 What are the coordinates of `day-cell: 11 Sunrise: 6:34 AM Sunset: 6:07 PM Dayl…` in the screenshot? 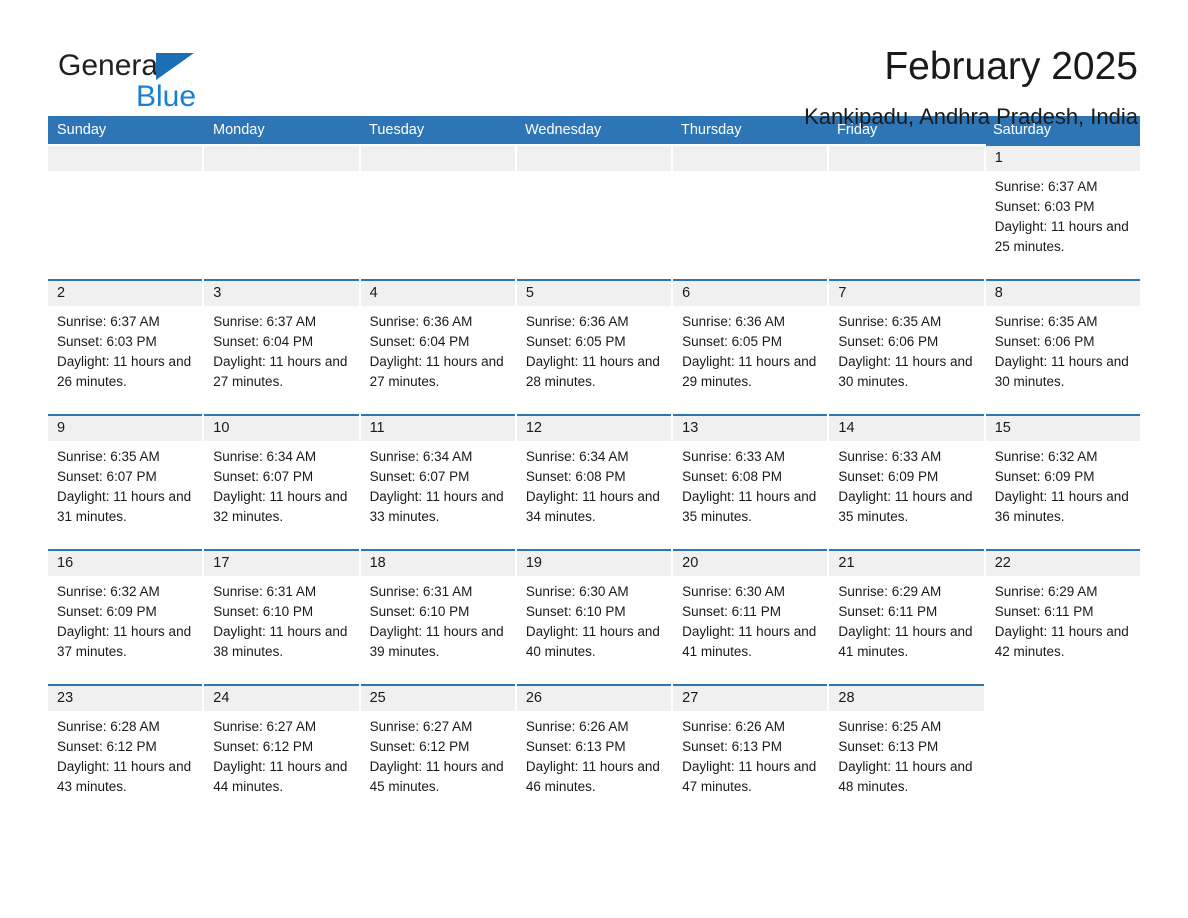 It's located at (437, 481).